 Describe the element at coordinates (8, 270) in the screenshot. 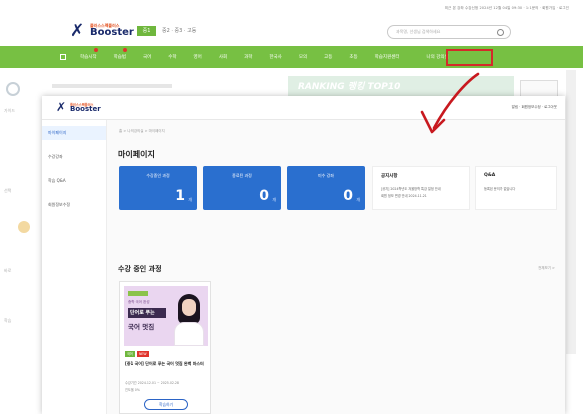

I see `background-text: 바로` at that location.